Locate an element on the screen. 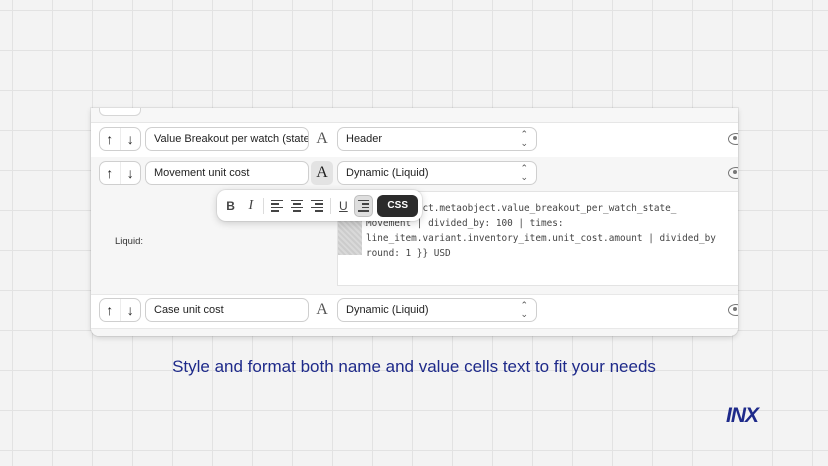 The image size is (828, 466). field-name-input: Case unit cost is located at coordinates (227, 310).